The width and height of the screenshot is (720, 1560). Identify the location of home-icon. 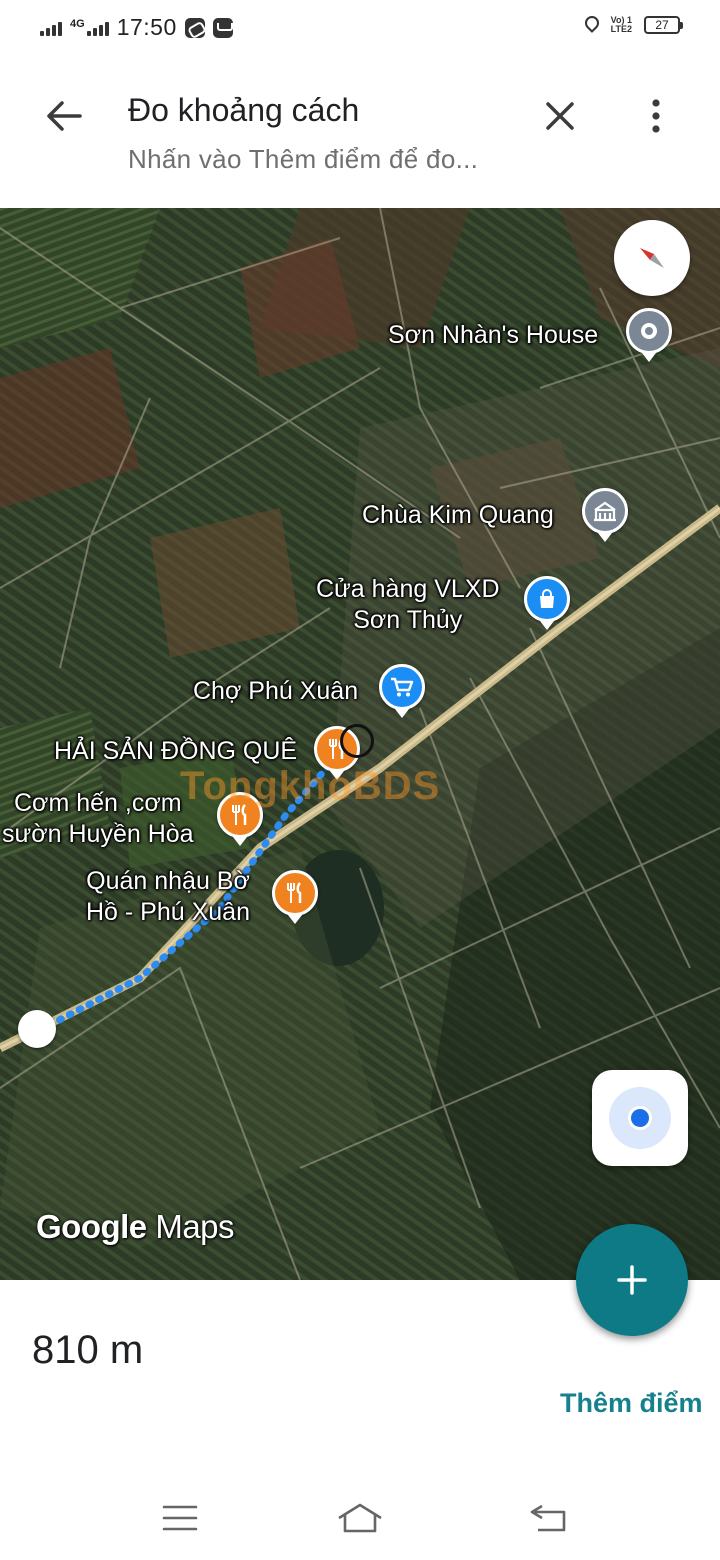
(360, 1518).